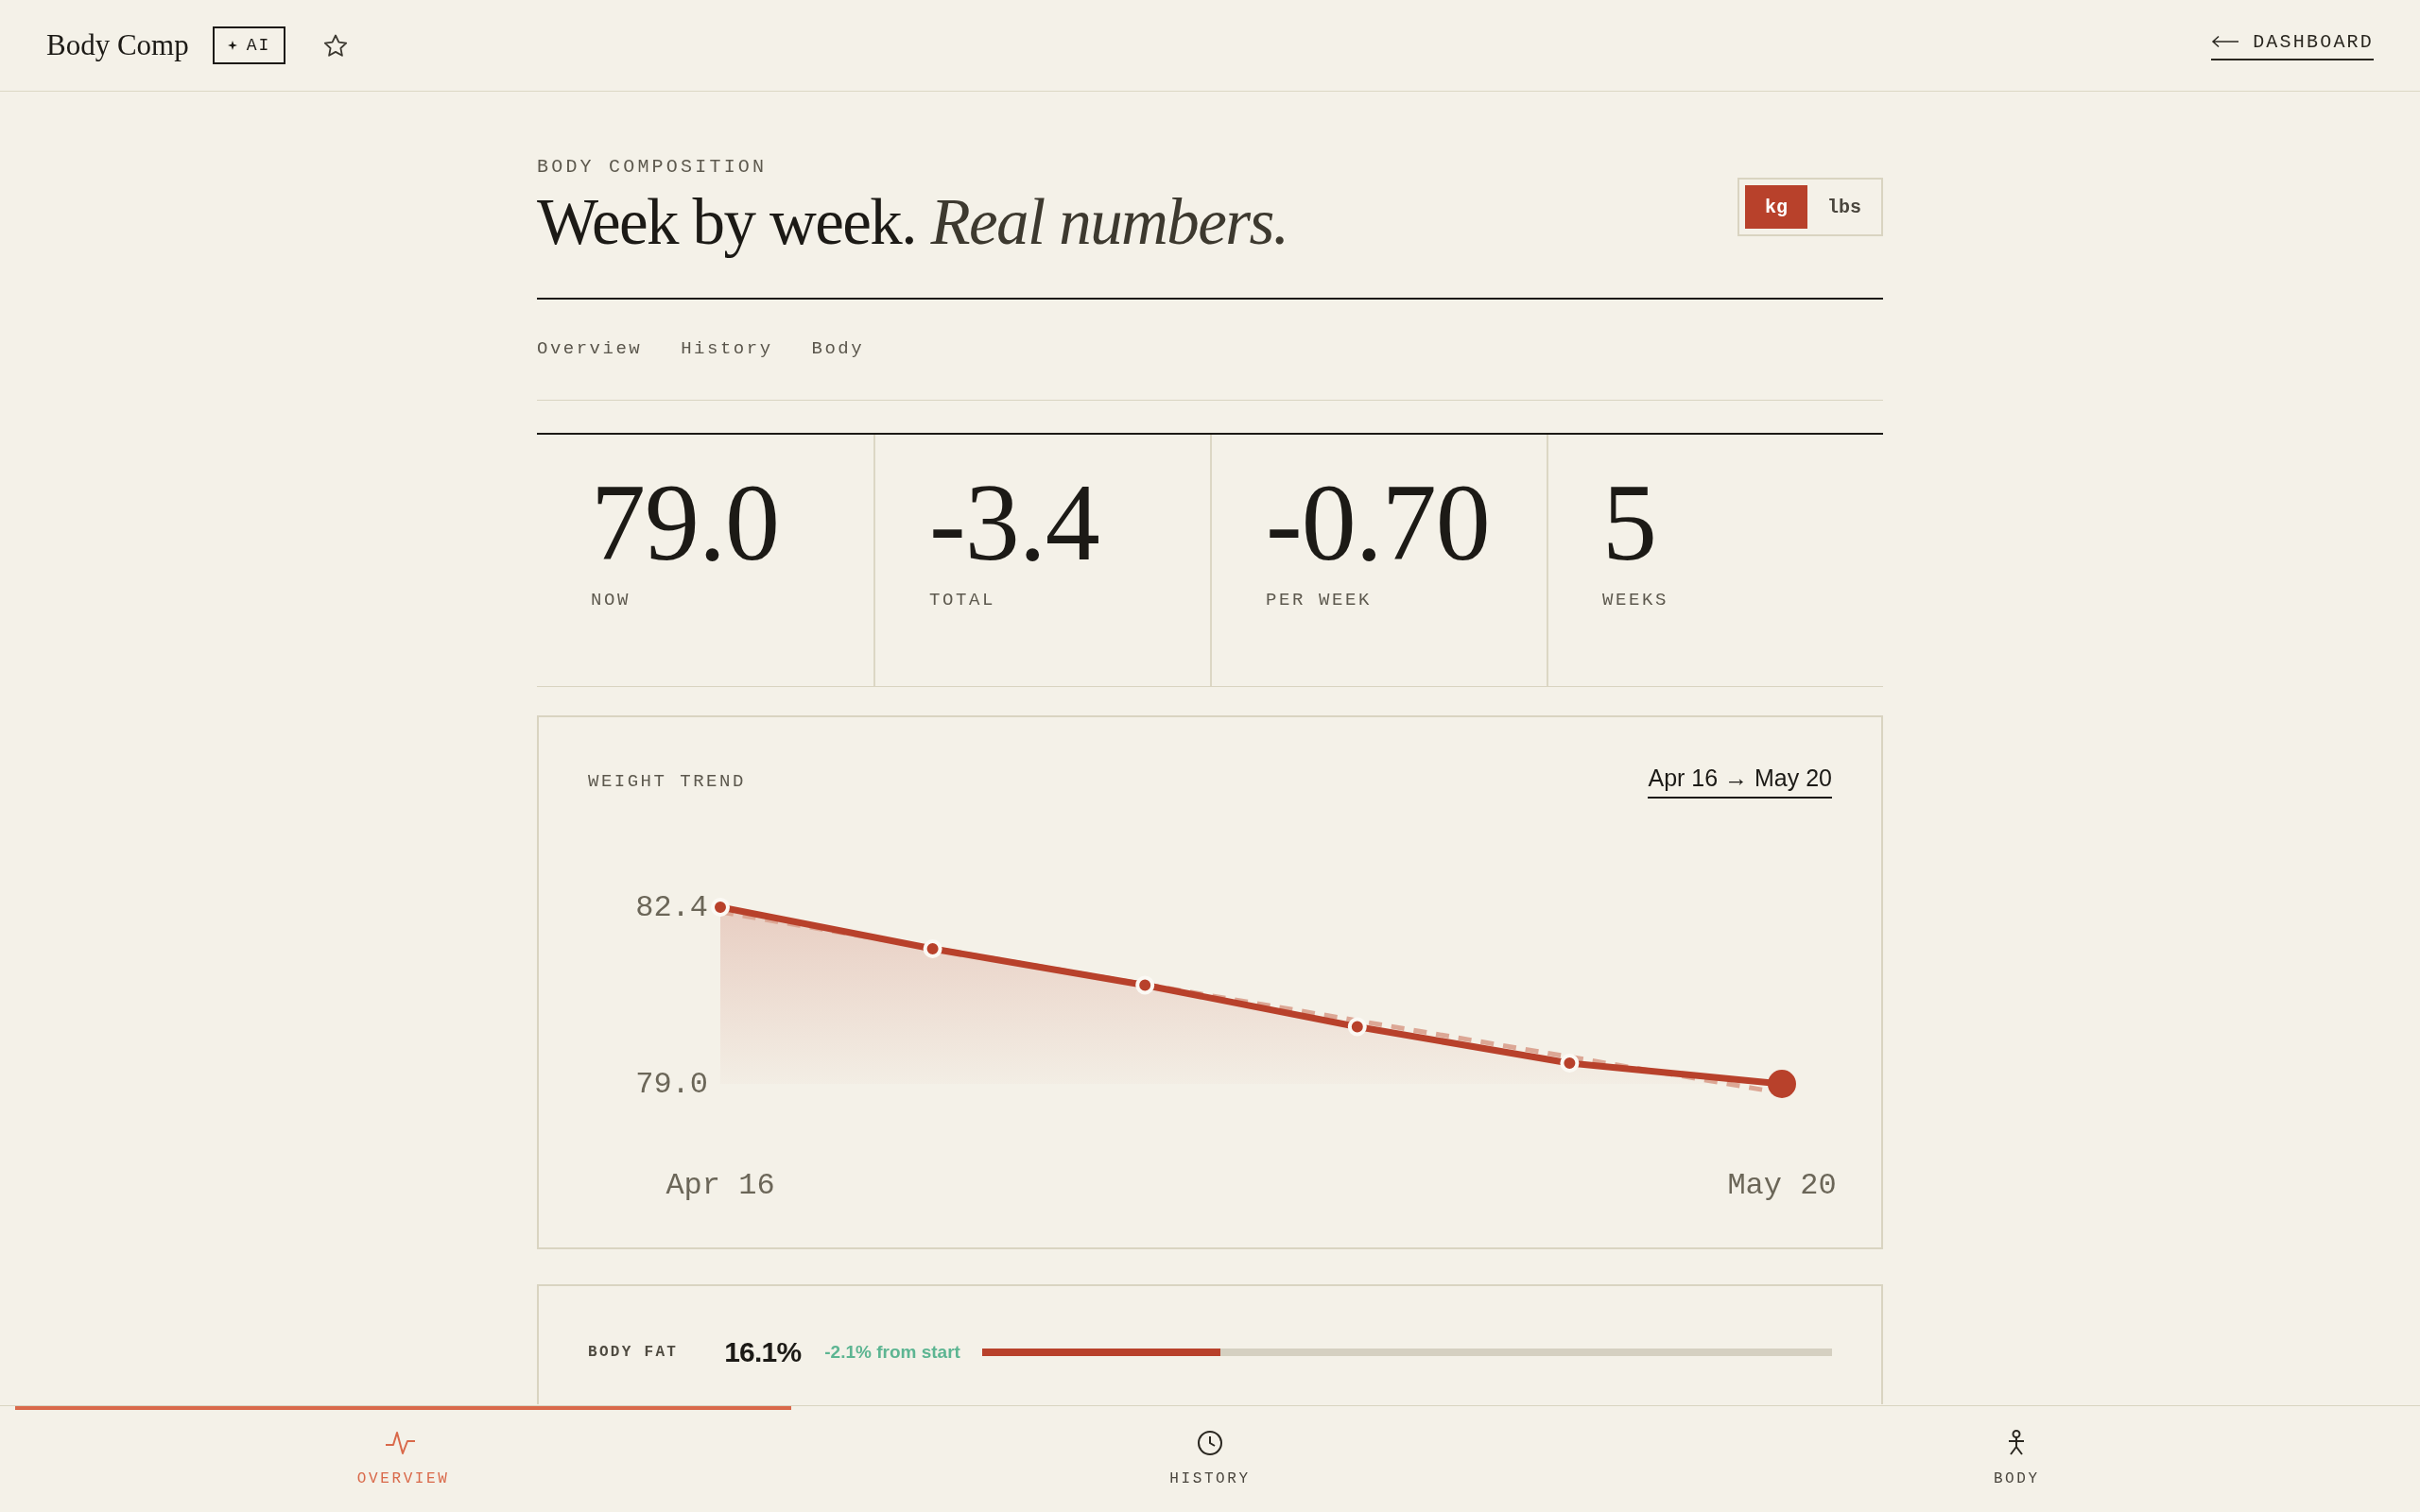  I want to click on stat-value: -0.70, so click(1378, 522).